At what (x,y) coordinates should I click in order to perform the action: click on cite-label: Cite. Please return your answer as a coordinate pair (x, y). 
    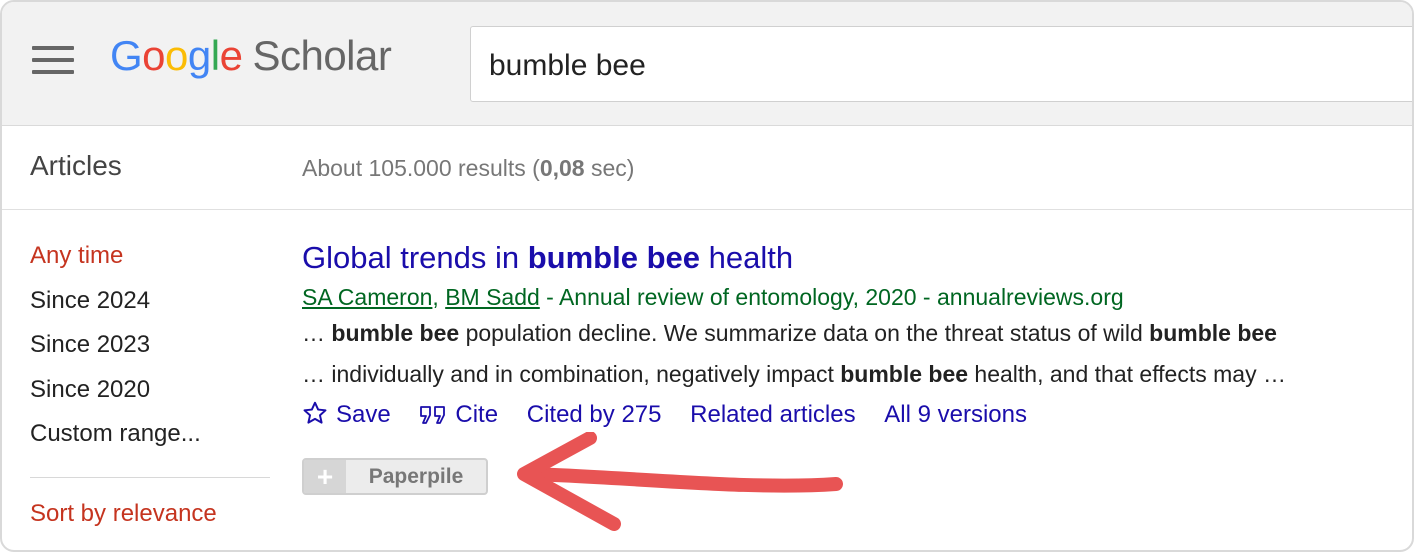
    Looking at the image, I should click on (477, 414).